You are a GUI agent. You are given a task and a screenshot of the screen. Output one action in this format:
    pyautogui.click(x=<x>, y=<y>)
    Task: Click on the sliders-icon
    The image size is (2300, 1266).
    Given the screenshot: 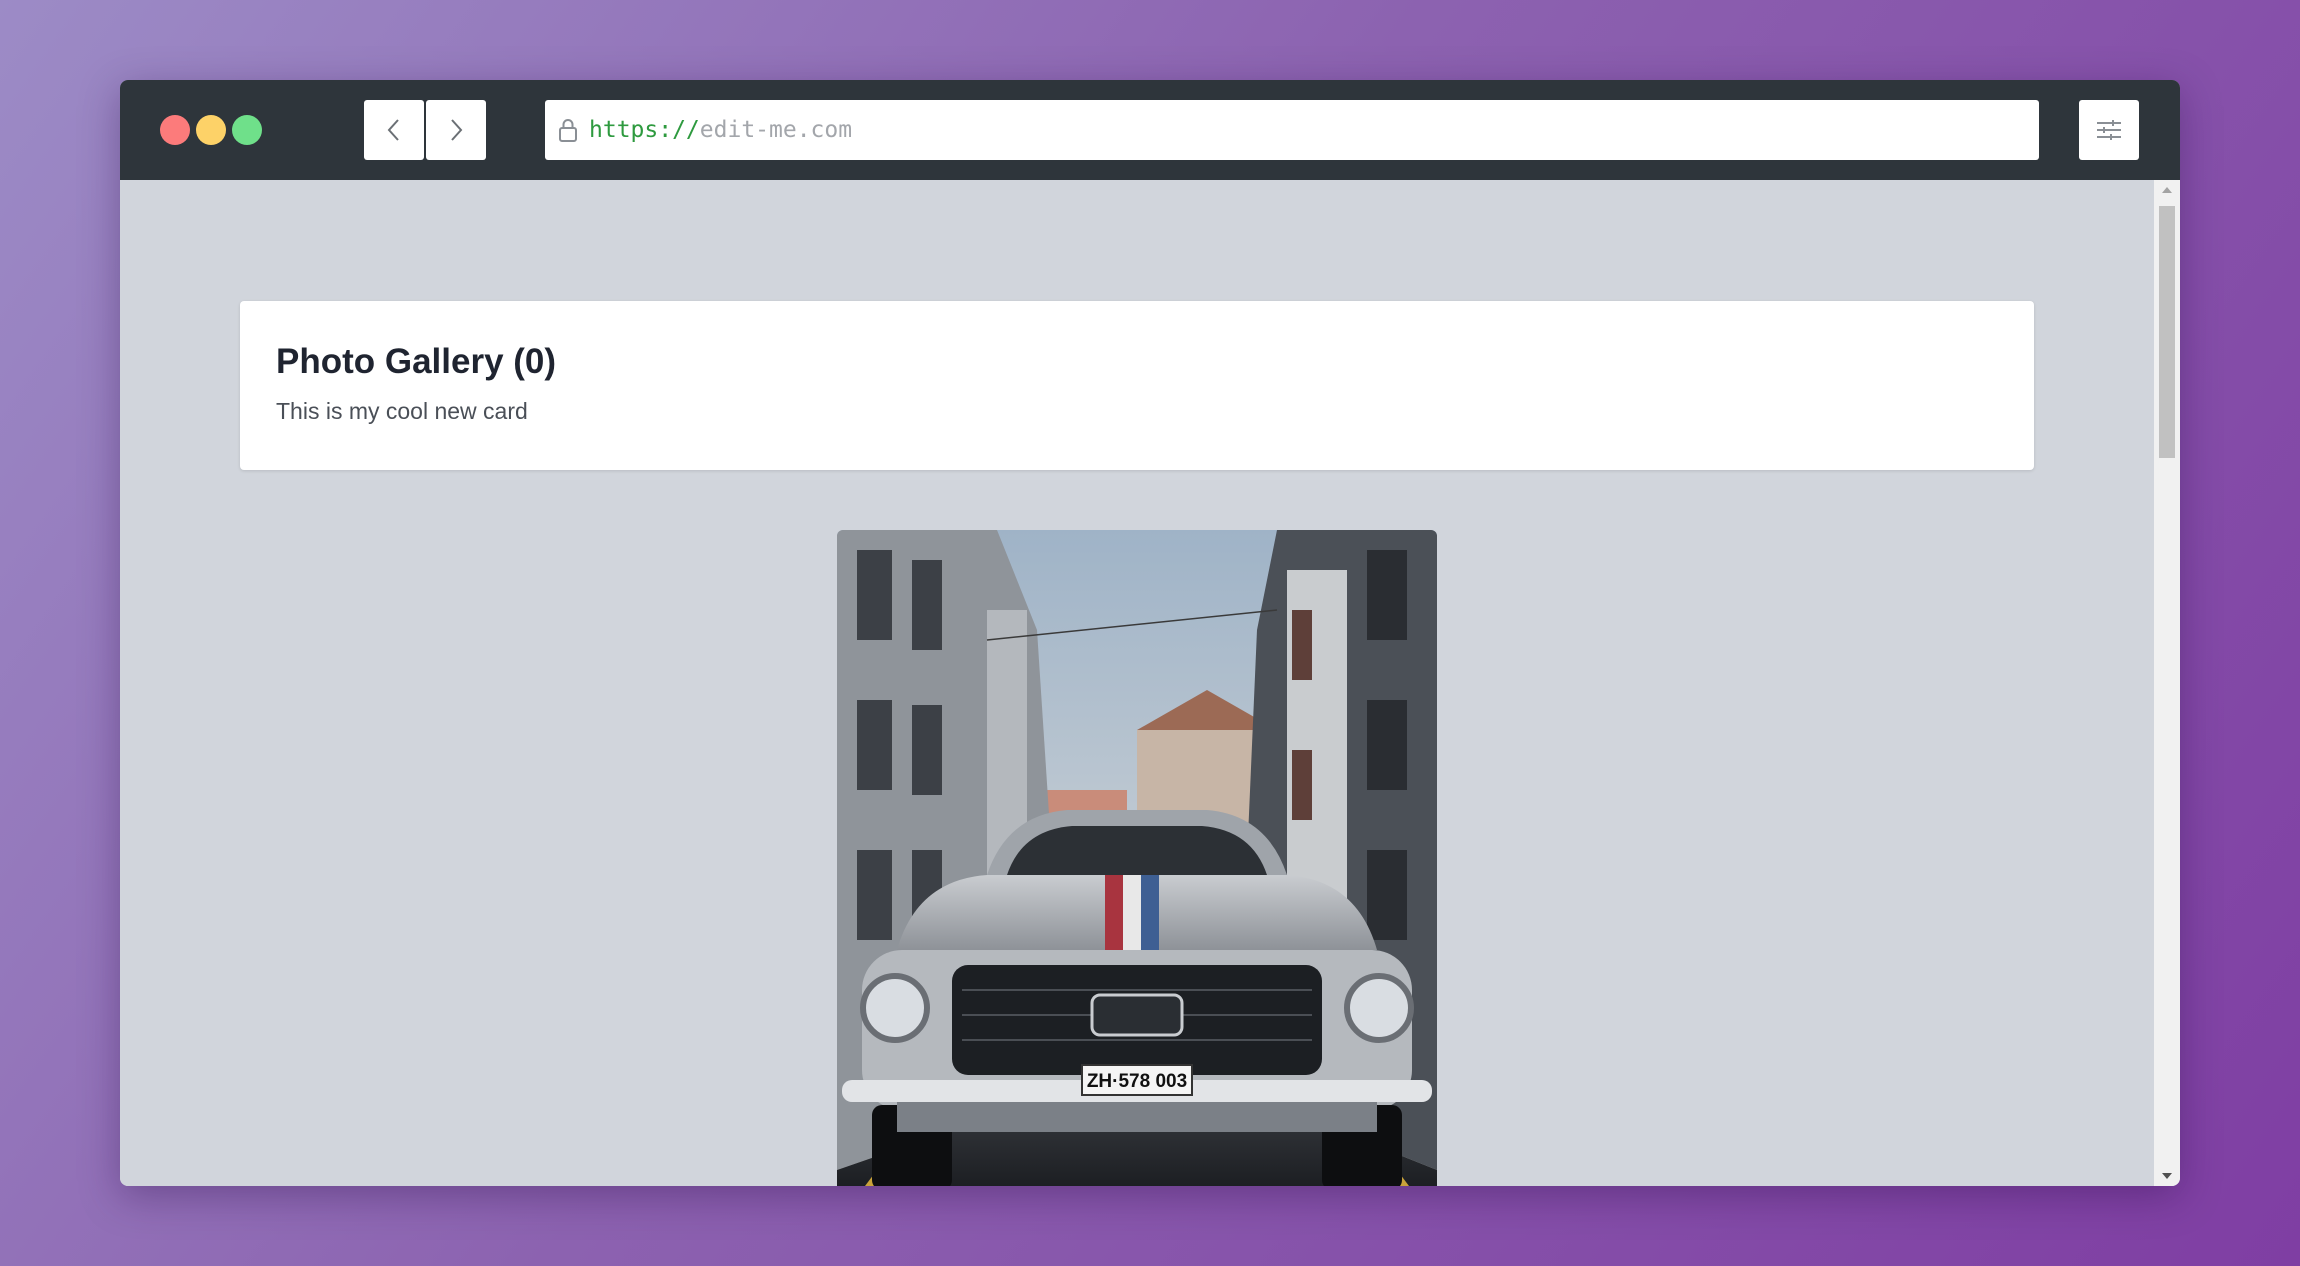 What is the action you would take?
    pyautogui.click(x=2109, y=130)
    